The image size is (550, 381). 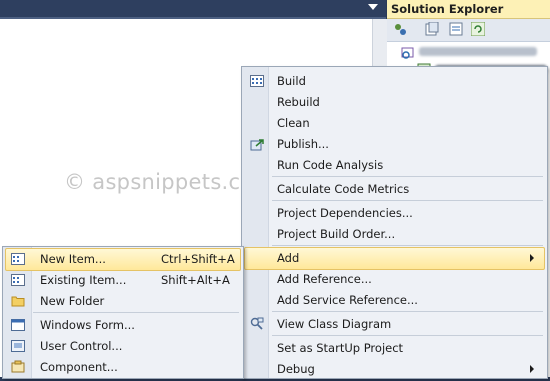 What do you see at coordinates (400, 29) in the screenshot?
I see `properties-icon` at bounding box center [400, 29].